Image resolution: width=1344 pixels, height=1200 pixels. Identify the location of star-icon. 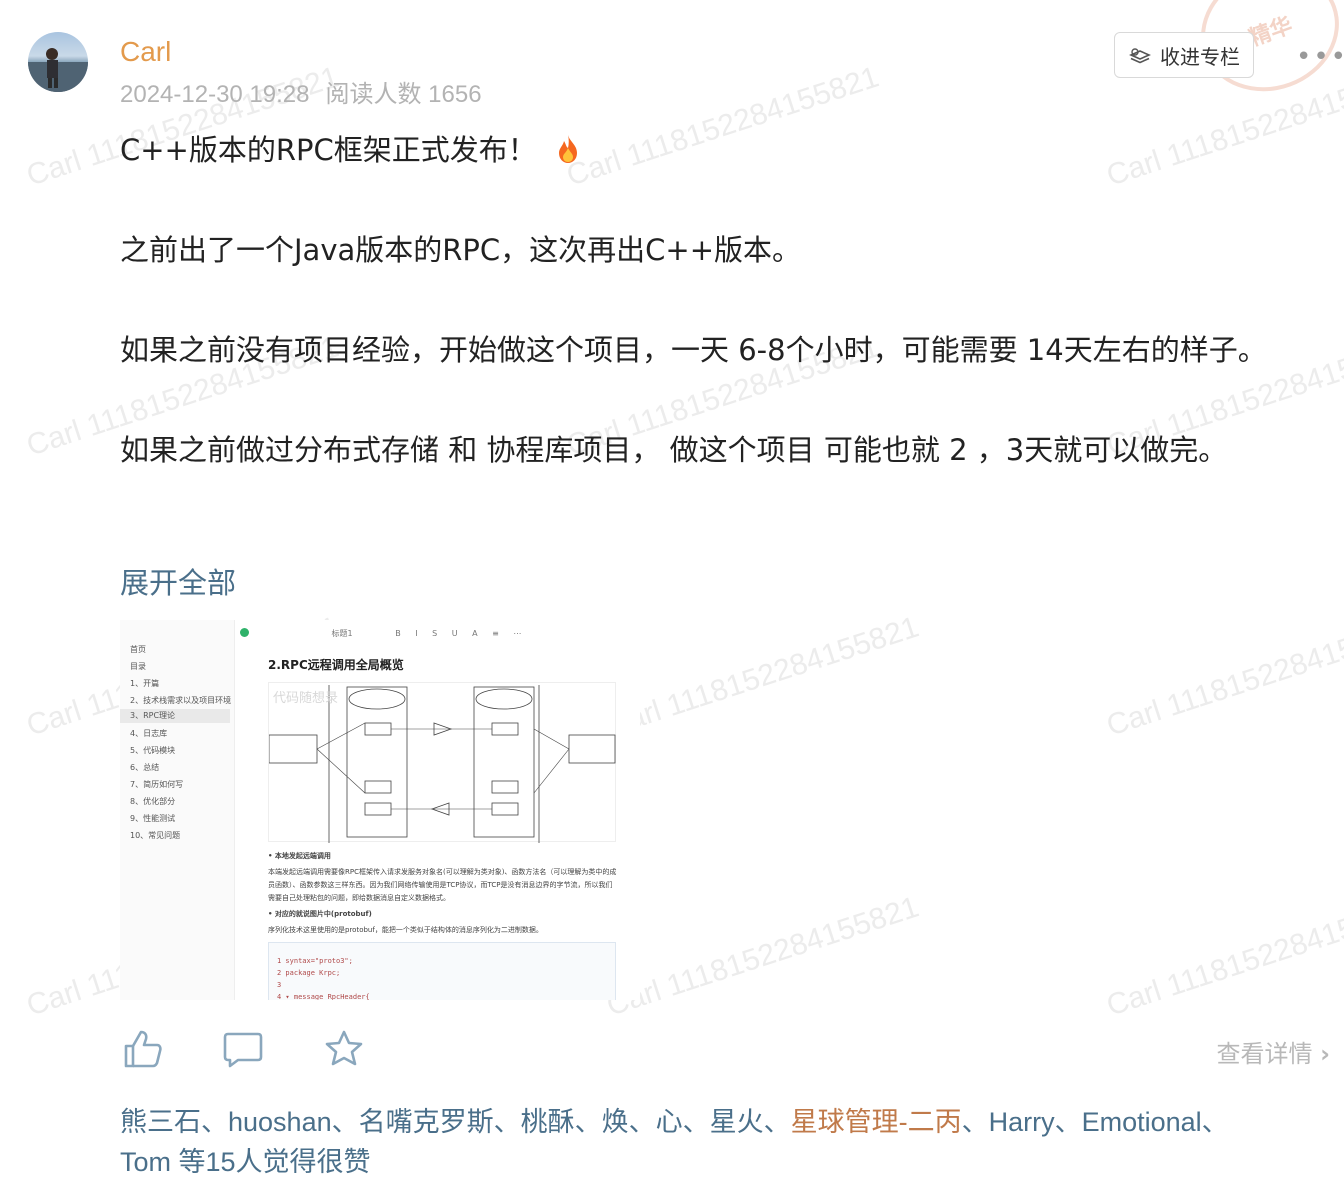
(344, 1049).